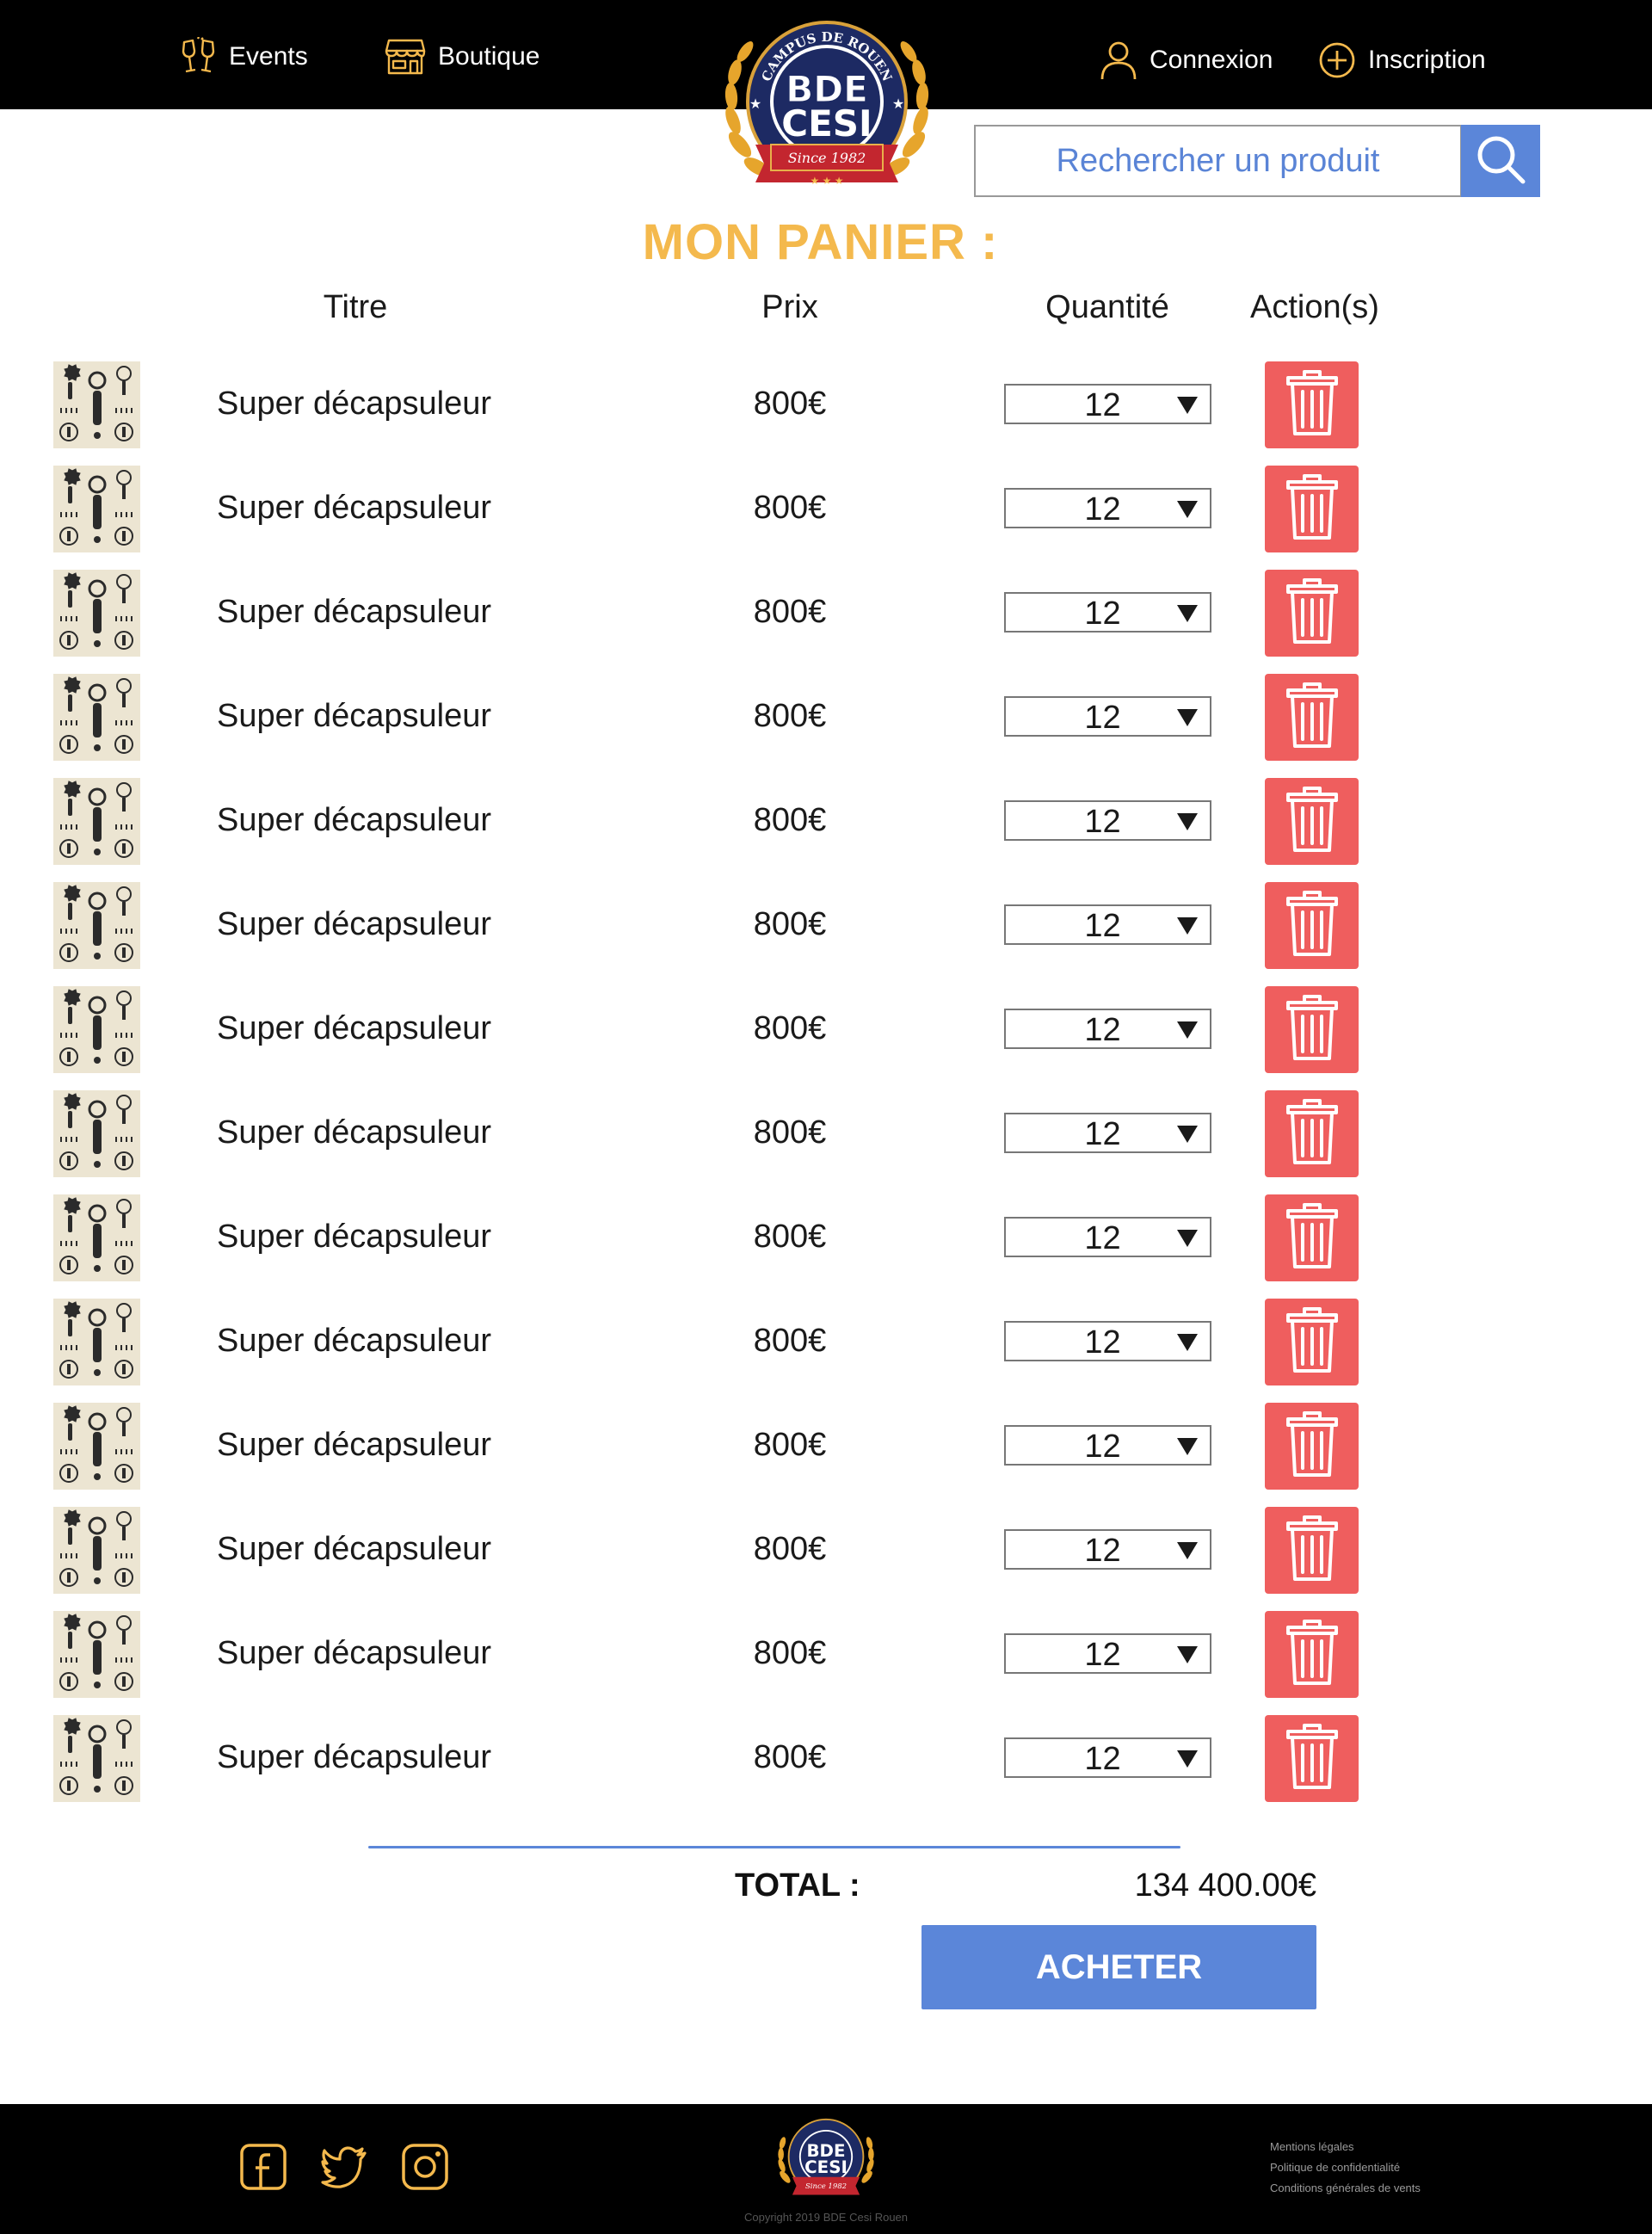  I want to click on link-conditions-generales: Conditions générales de vents, so click(1345, 2188).